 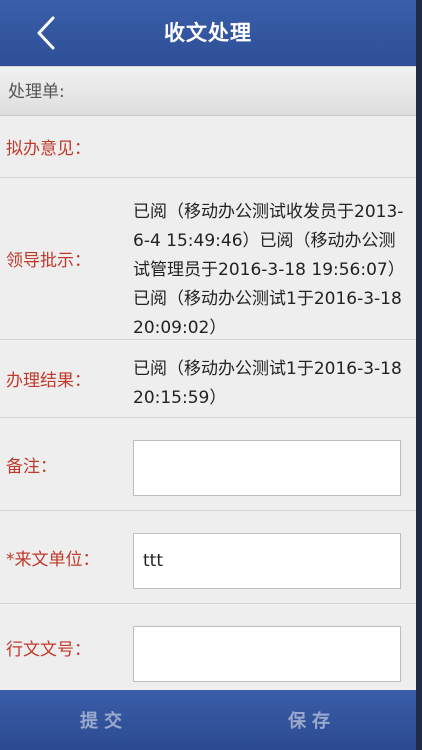 I want to click on doc-number-input, so click(x=267, y=654).